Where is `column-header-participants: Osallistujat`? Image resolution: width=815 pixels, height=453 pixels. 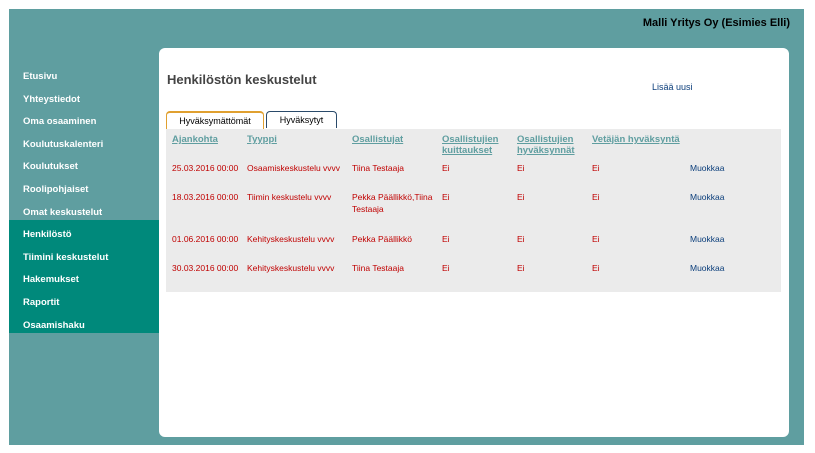
column-header-participants: Osallistujat is located at coordinates (391, 144).